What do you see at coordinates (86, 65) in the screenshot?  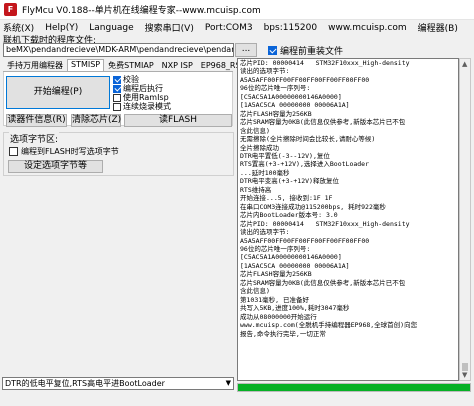 I see `tab-stmisp: STMISP` at bounding box center [86, 65].